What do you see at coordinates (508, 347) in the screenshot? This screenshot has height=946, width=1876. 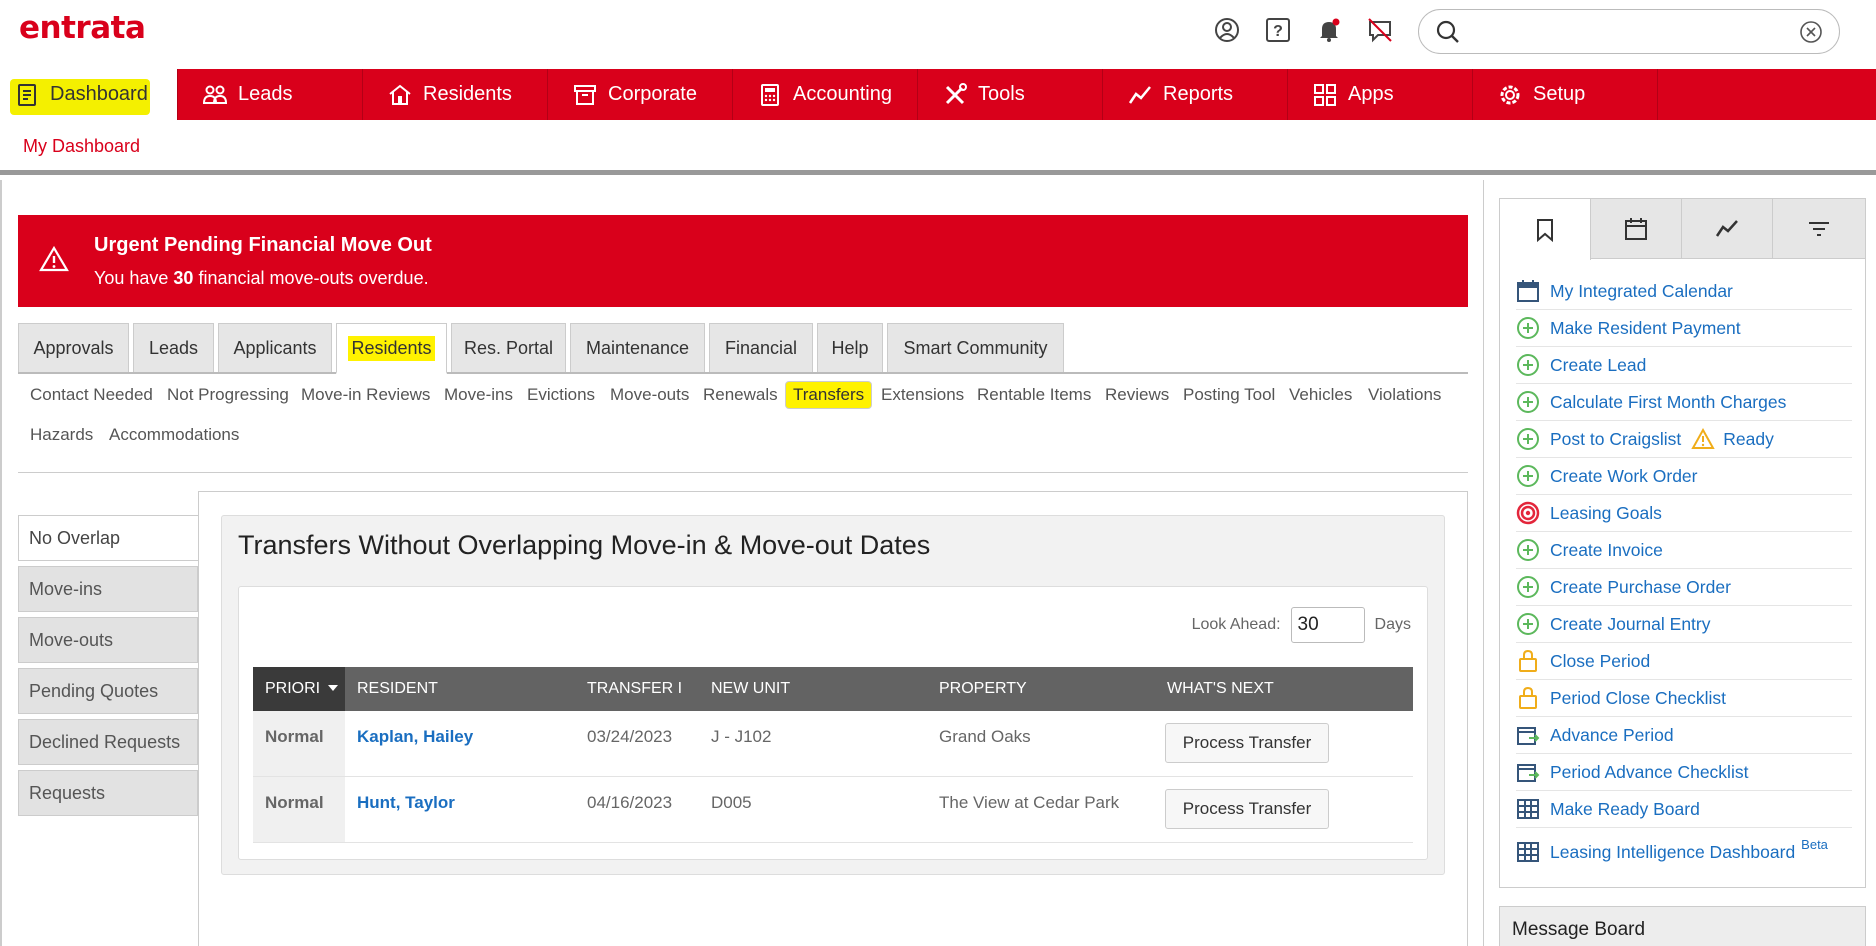 I see `tab-res-portal: Res. Portal` at bounding box center [508, 347].